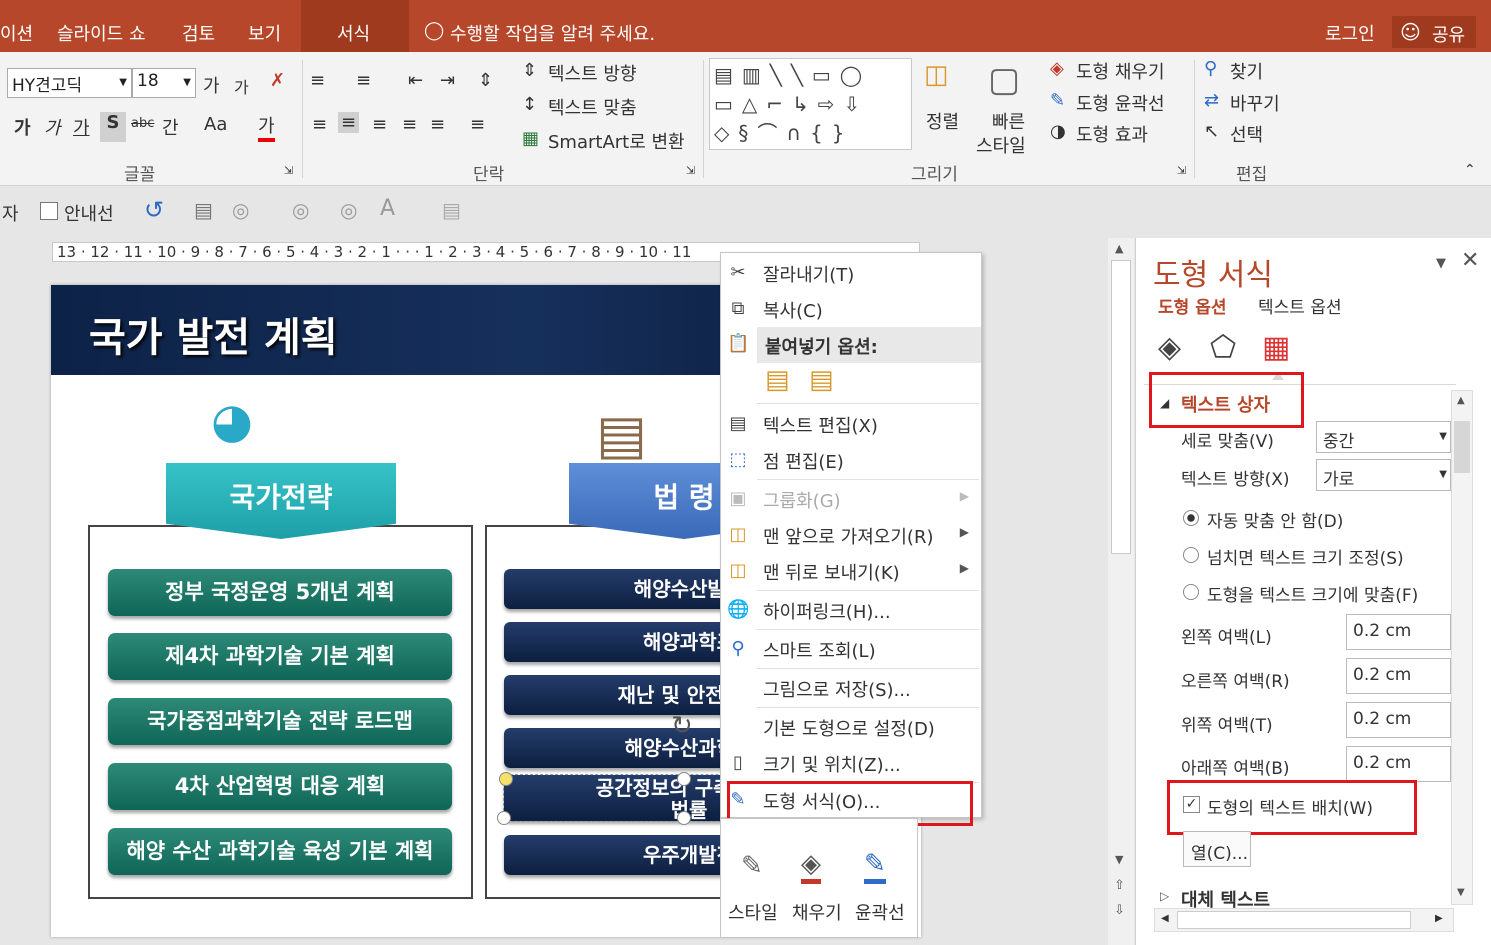  Describe the element at coordinates (1434, 32) in the screenshot. I see `share-button: ☺ 공유` at that location.